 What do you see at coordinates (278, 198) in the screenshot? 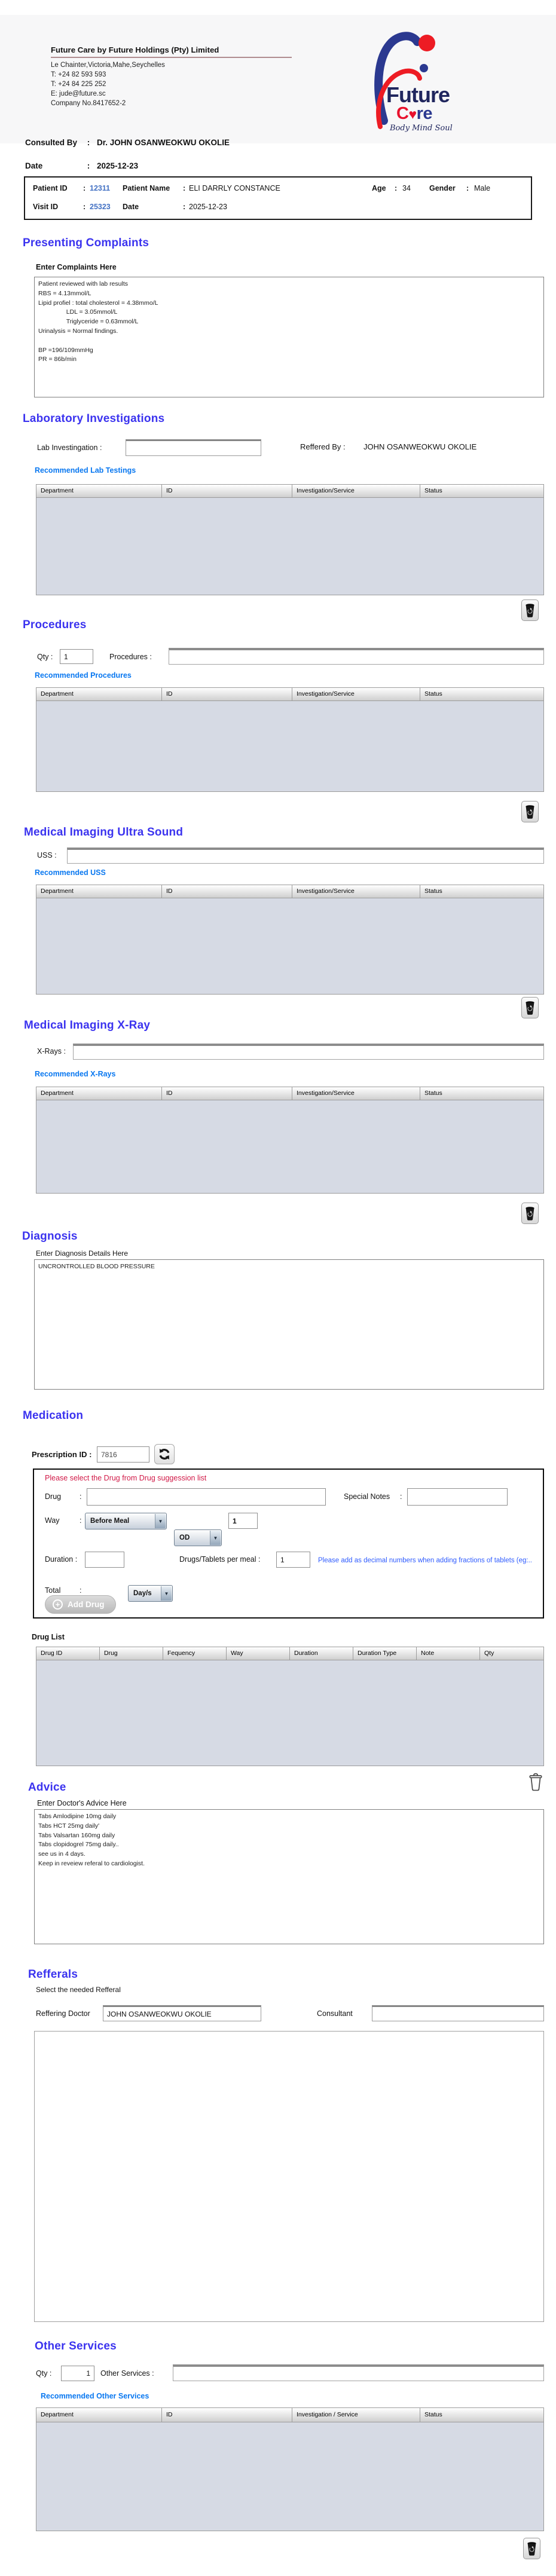
I see `patient-info-box` at bounding box center [278, 198].